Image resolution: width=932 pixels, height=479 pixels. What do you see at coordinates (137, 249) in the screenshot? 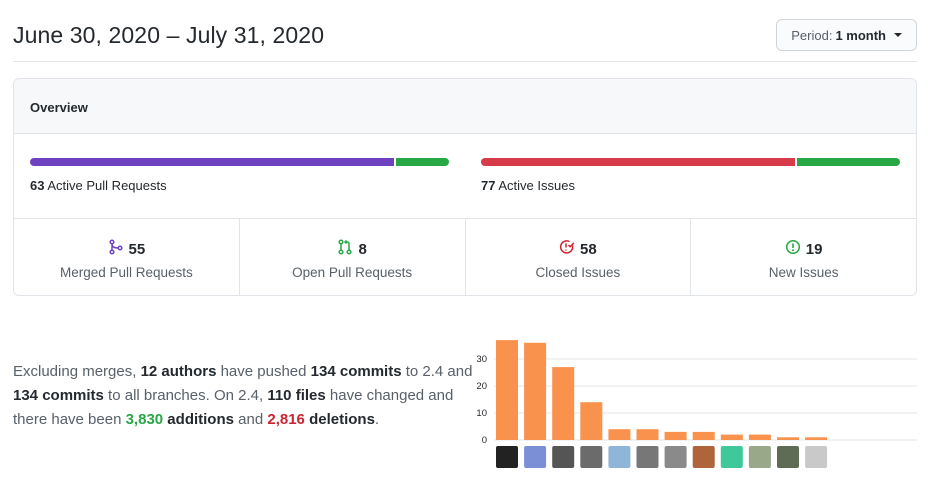
I see `merged-prs-value: 55` at bounding box center [137, 249].